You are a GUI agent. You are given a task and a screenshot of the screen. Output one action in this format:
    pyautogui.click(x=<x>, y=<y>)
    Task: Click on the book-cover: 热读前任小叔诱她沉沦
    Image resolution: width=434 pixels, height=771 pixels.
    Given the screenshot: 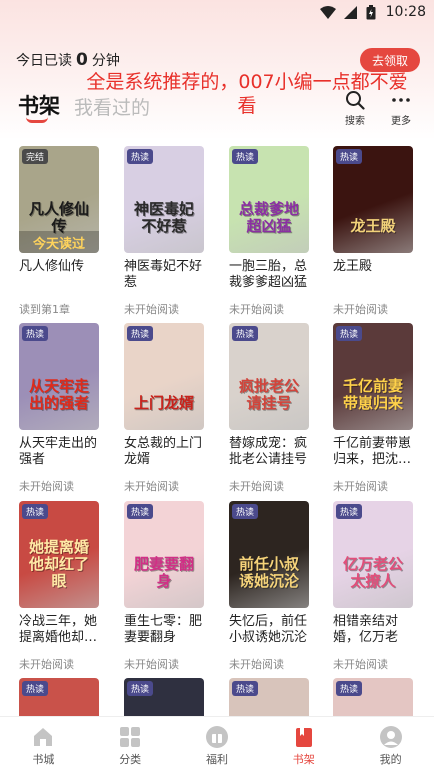 What is the action you would take?
    pyautogui.click(x=269, y=554)
    